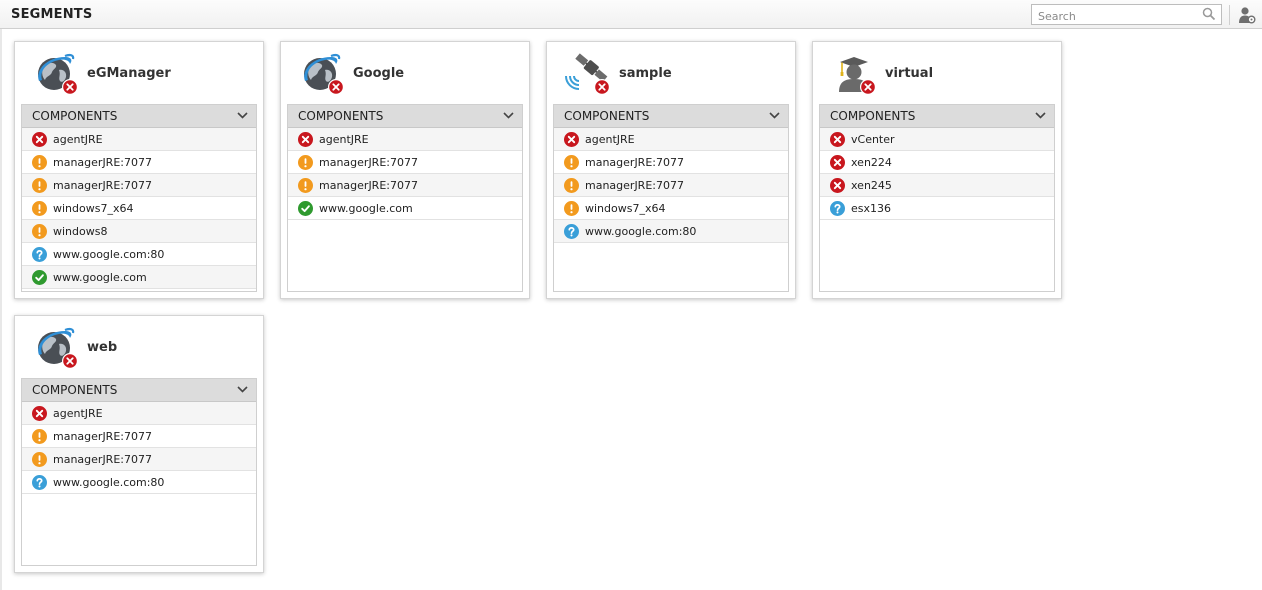  I want to click on segment-name: sample, so click(645, 73).